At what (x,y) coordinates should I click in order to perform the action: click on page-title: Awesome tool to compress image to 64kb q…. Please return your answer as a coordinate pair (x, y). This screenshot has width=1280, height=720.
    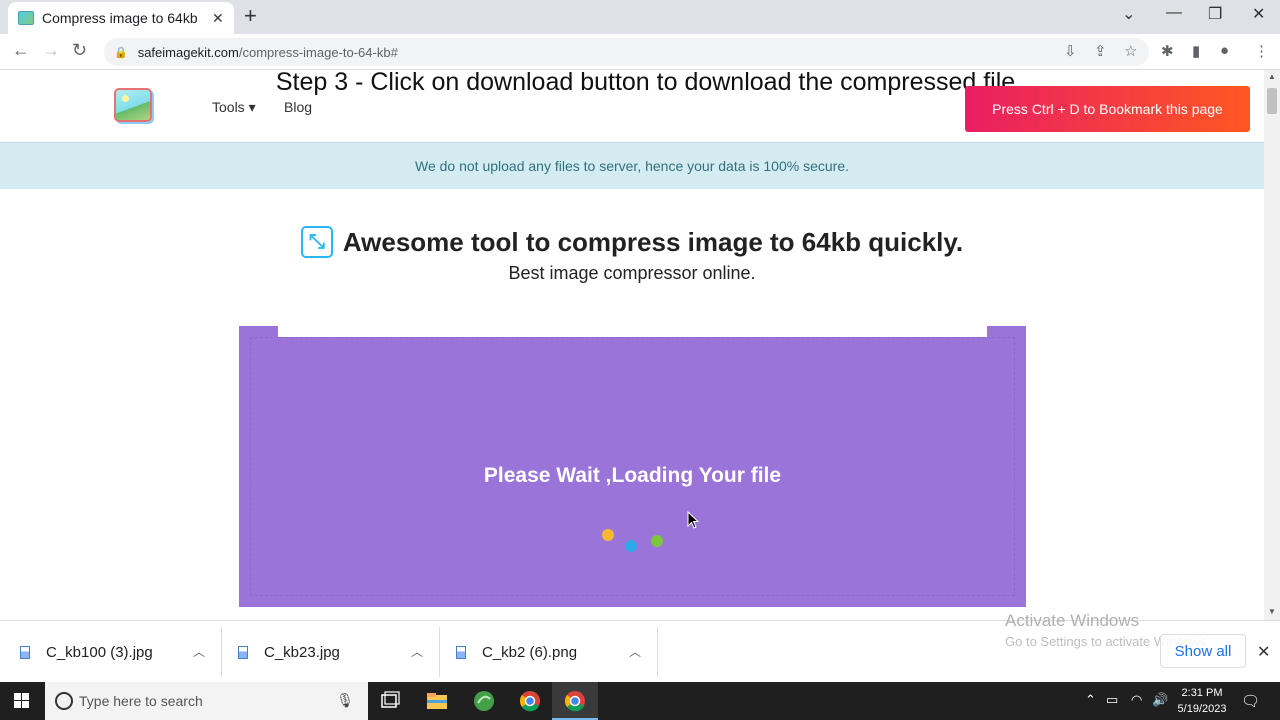
    Looking at the image, I should click on (653, 241).